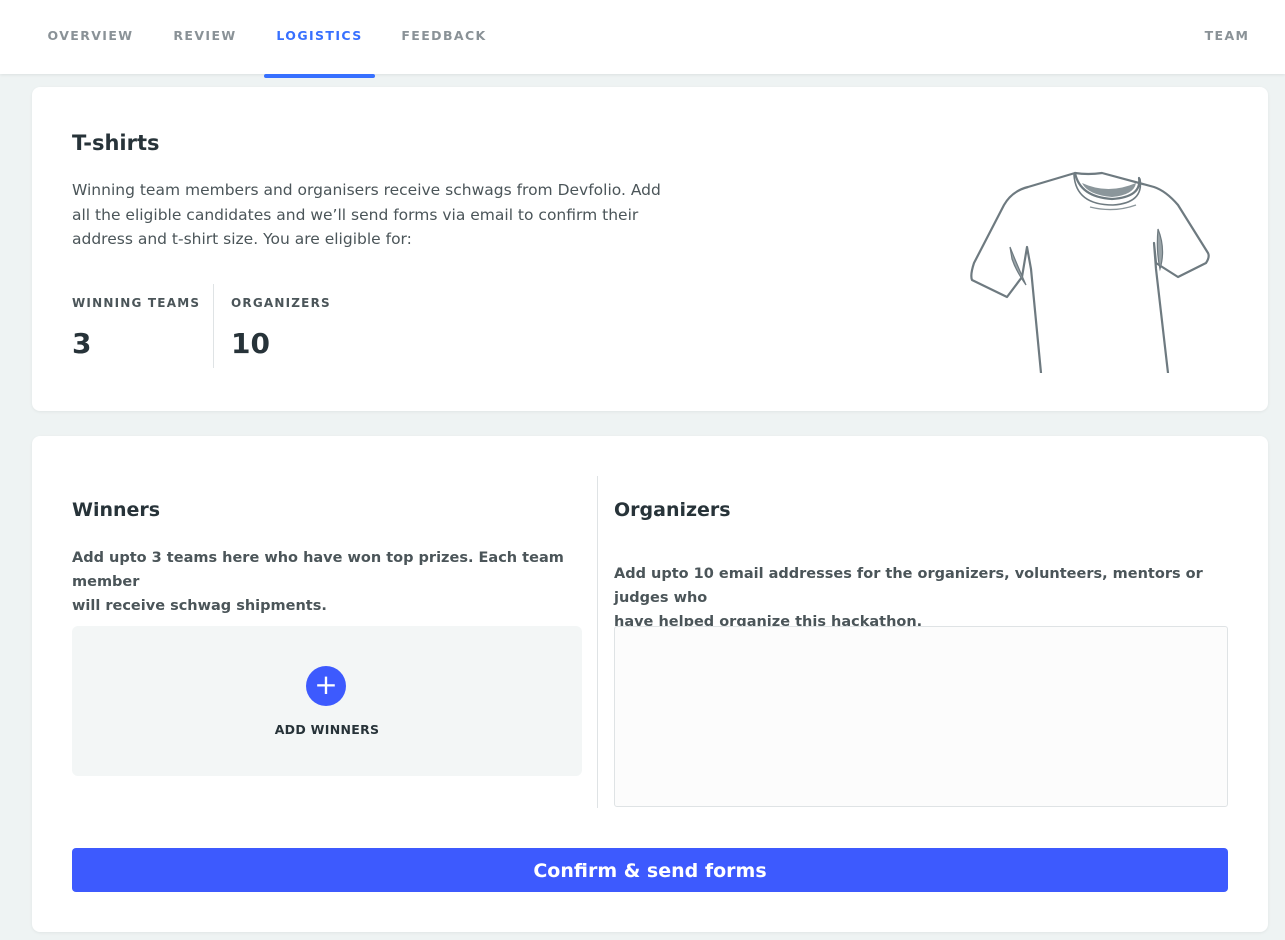  Describe the element at coordinates (326, 686) in the screenshot. I see `plus-icon: +` at that location.